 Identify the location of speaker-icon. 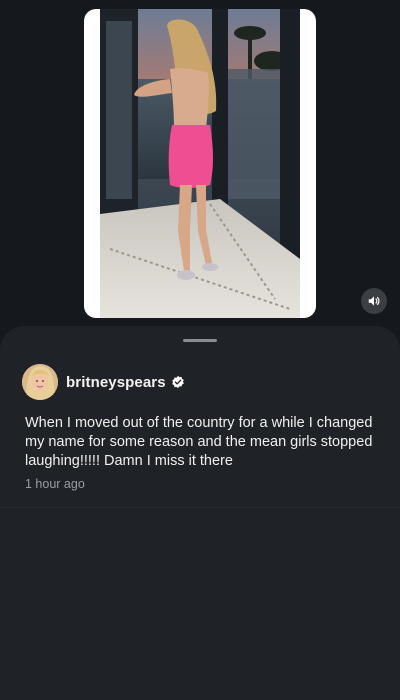
(374, 301).